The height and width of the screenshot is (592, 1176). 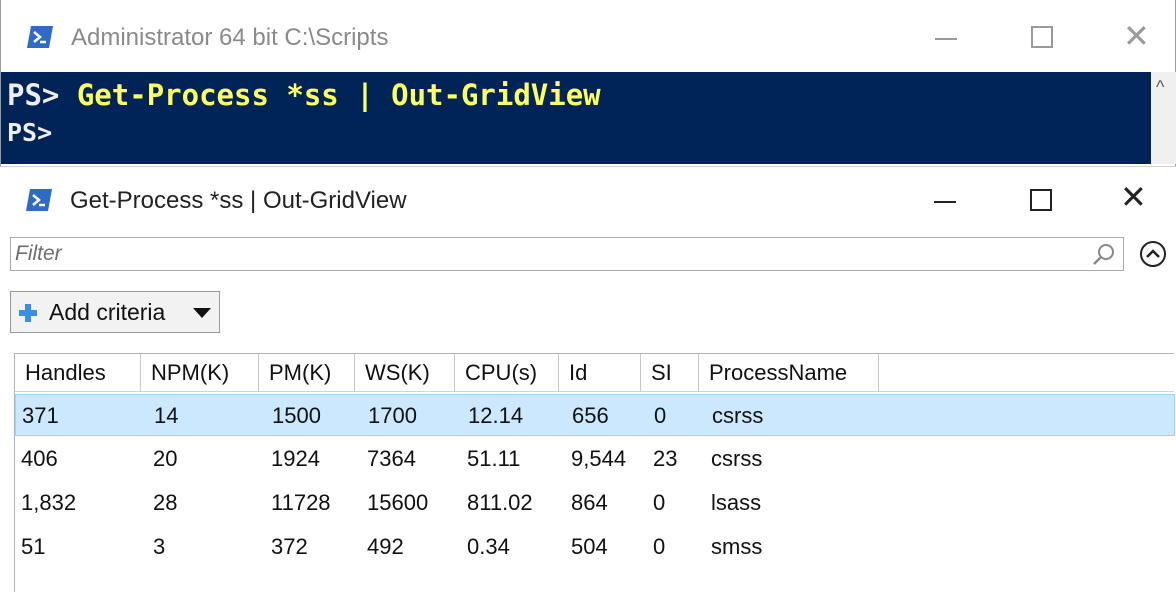 What do you see at coordinates (1153, 254) in the screenshot?
I see `collapse-up-icon` at bounding box center [1153, 254].